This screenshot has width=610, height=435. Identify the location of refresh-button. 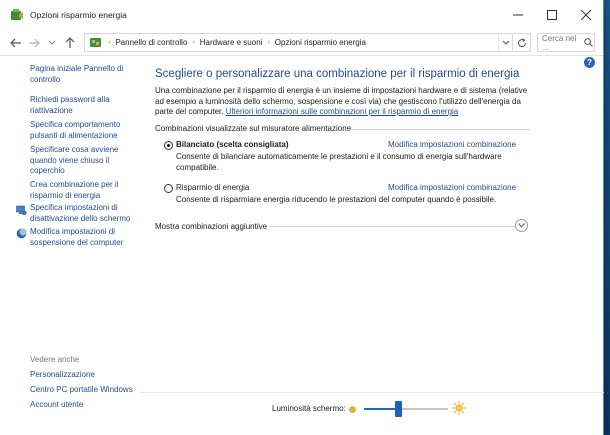
(522, 42).